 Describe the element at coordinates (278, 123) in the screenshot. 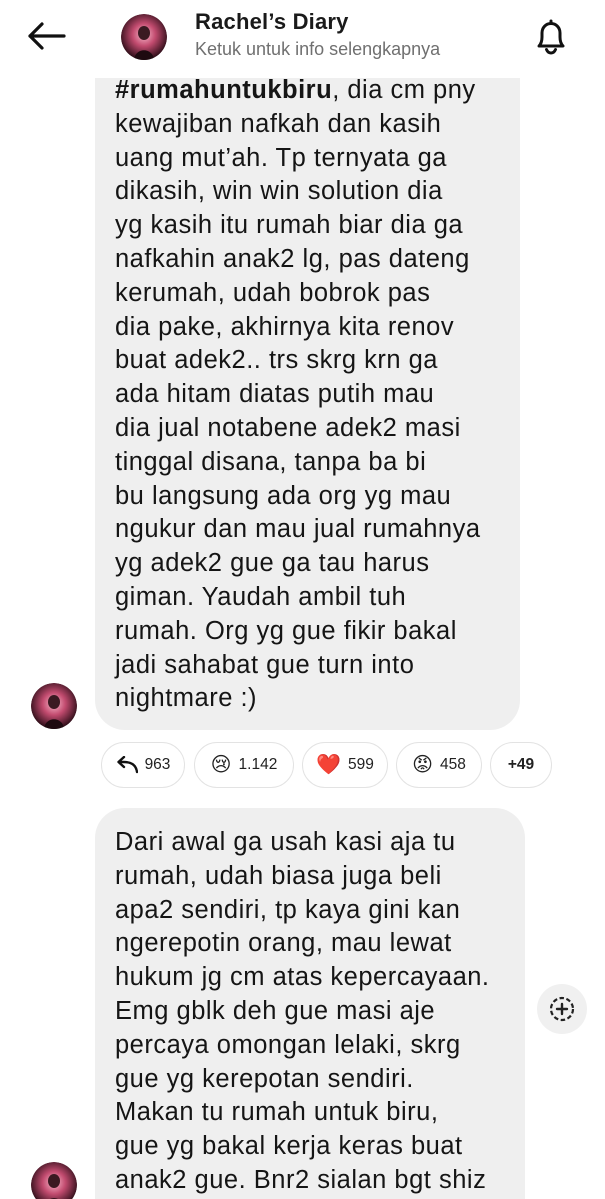

I see `message-line: kewajiban nafkah dan kasih` at that location.